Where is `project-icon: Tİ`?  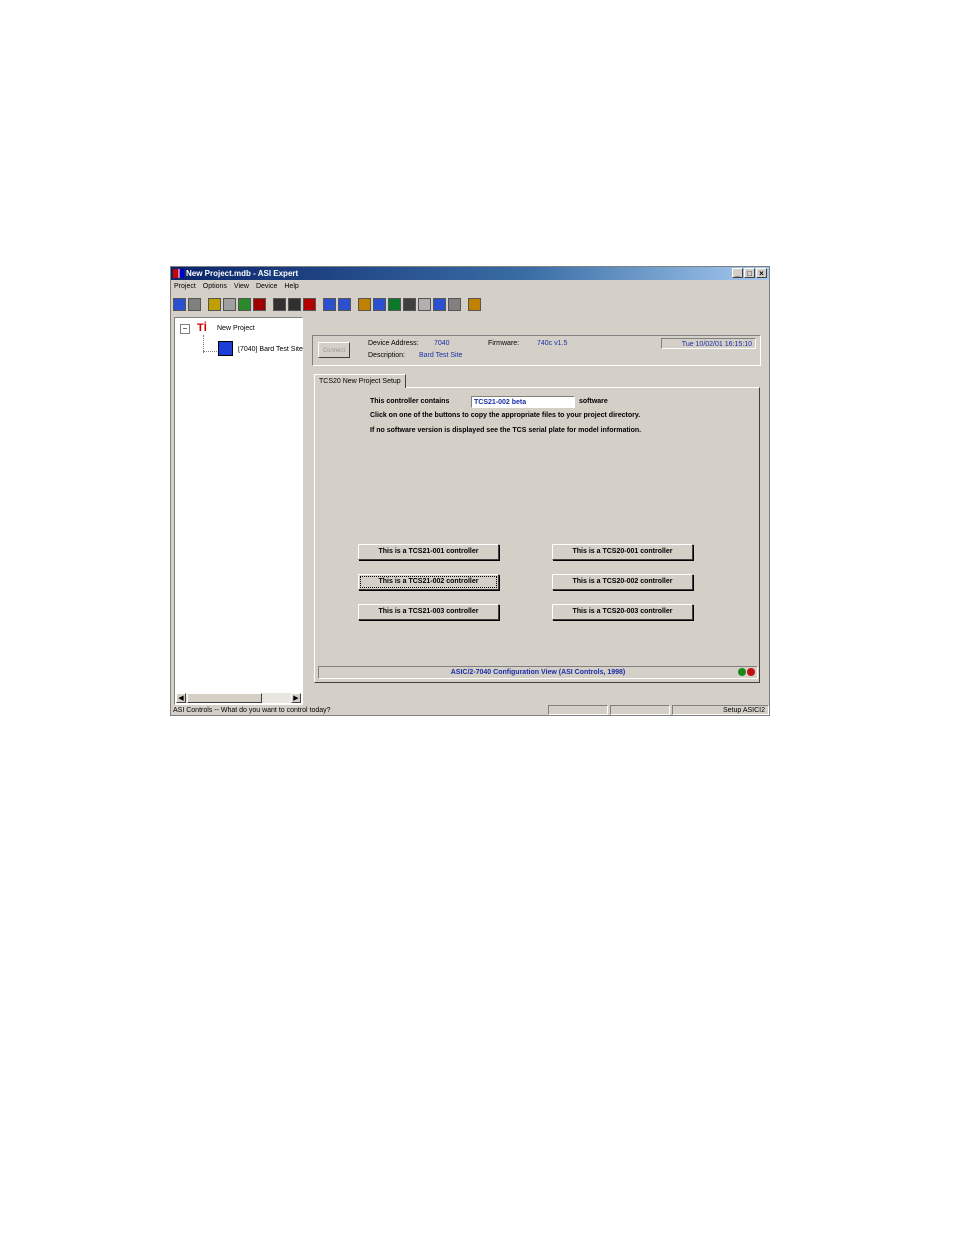
project-icon: Tİ is located at coordinates (202, 328).